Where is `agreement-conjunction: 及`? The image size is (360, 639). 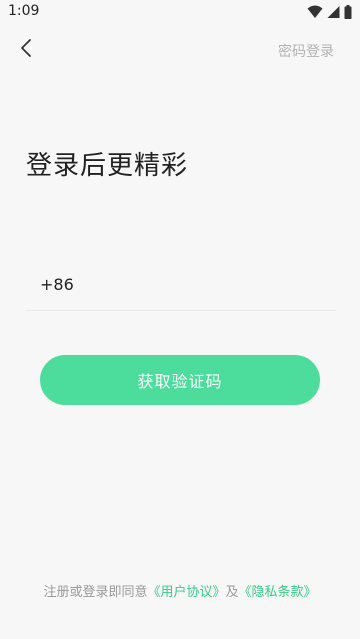
agreement-conjunction: 及 is located at coordinates (232, 592).